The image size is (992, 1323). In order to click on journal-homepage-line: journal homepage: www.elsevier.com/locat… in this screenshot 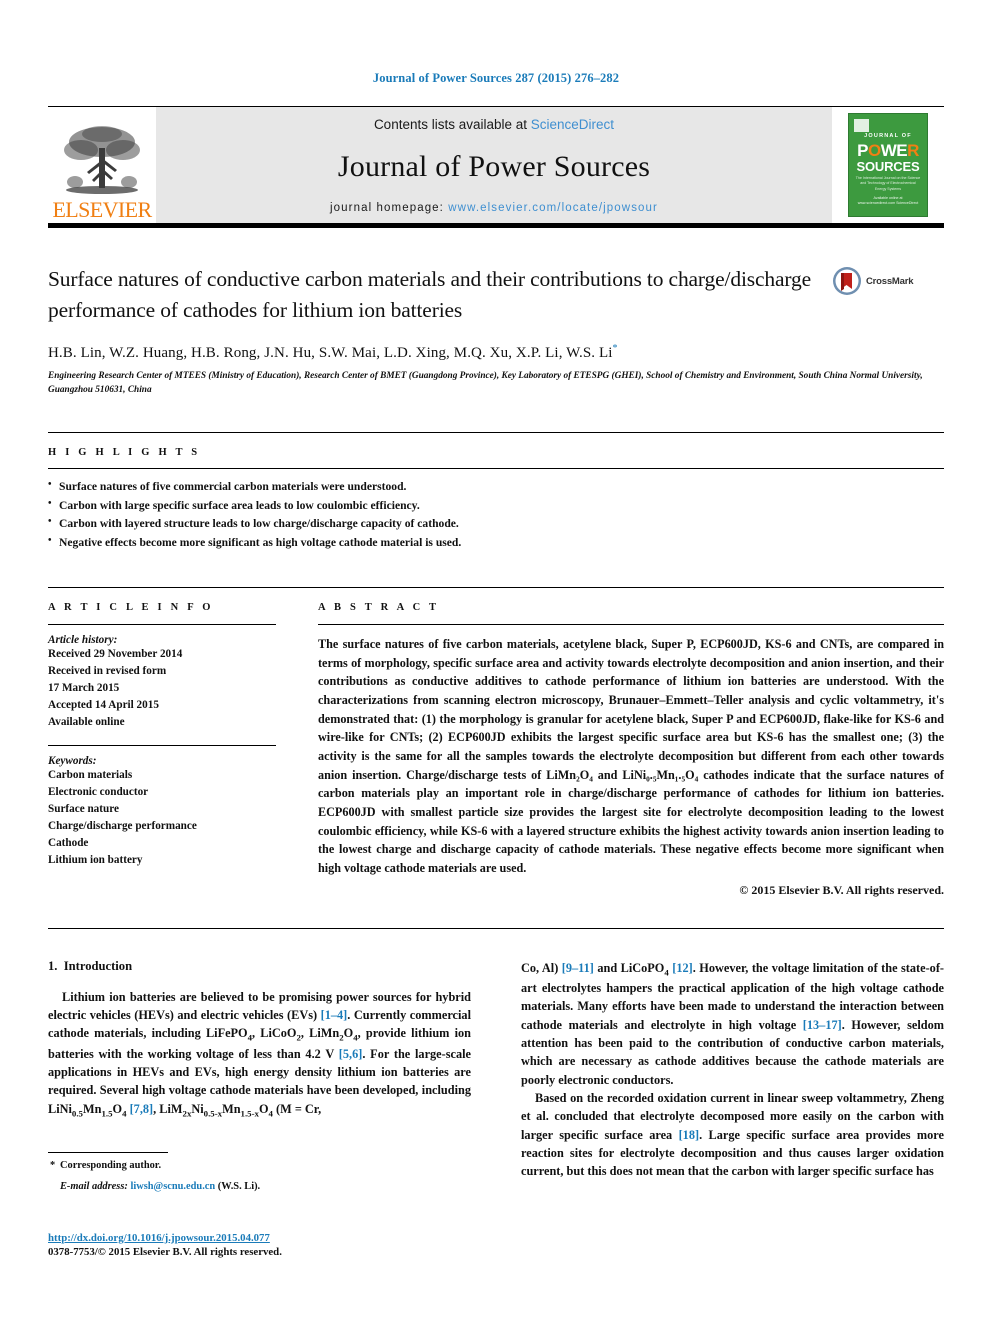, I will do `click(494, 208)`.